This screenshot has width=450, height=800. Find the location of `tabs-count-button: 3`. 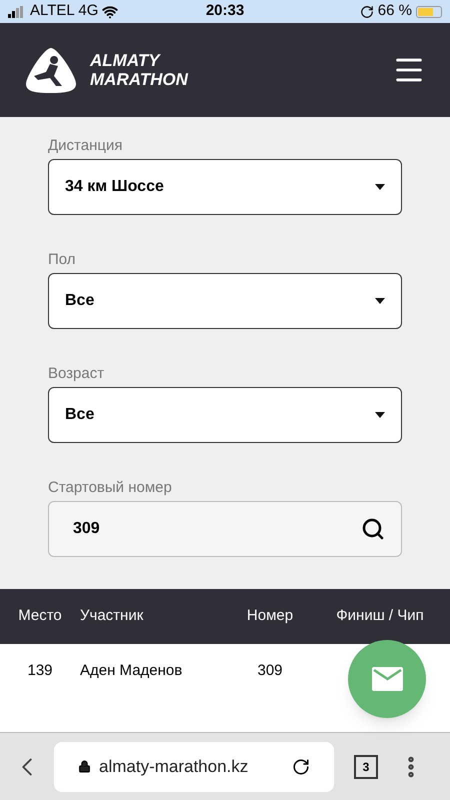

tabs-count-button: 3 is located at coordinates (366, 766).